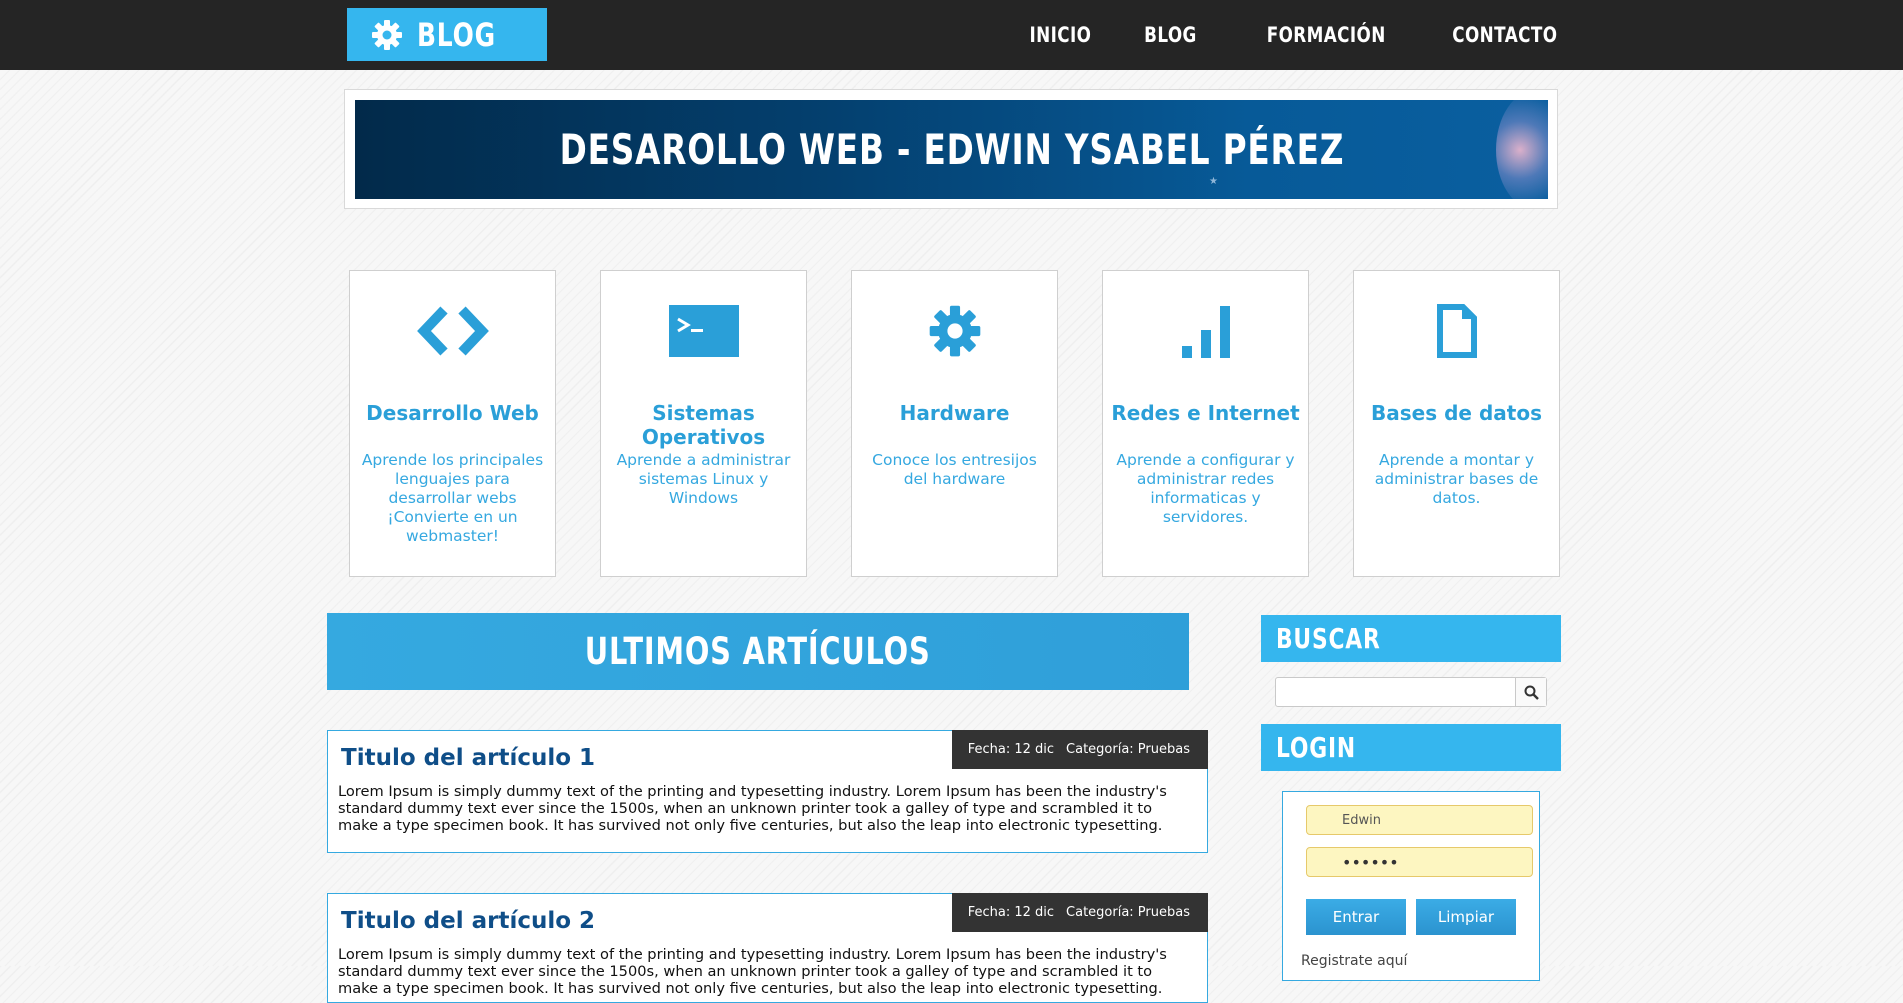  I want to click on username-field: Edwin, so click(1419, 820).